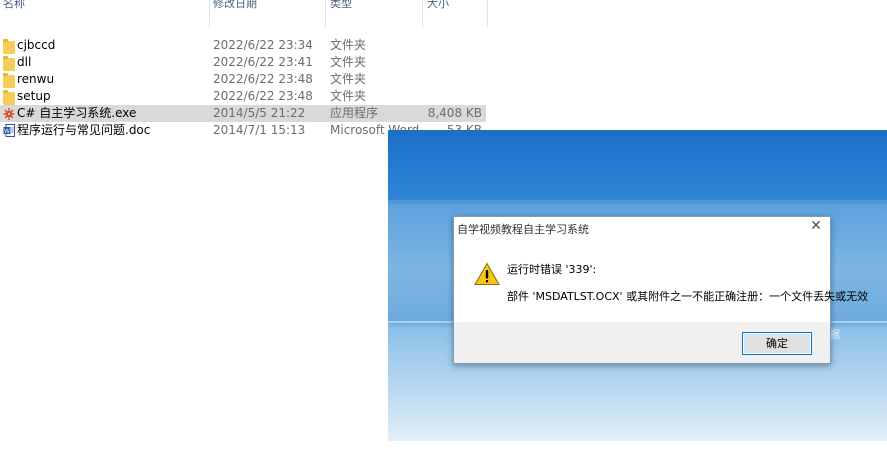  Describe the element at coordinates (77, 113) in the screenshot. I see `file-name: C# 自主学习系统.exe` at that location.